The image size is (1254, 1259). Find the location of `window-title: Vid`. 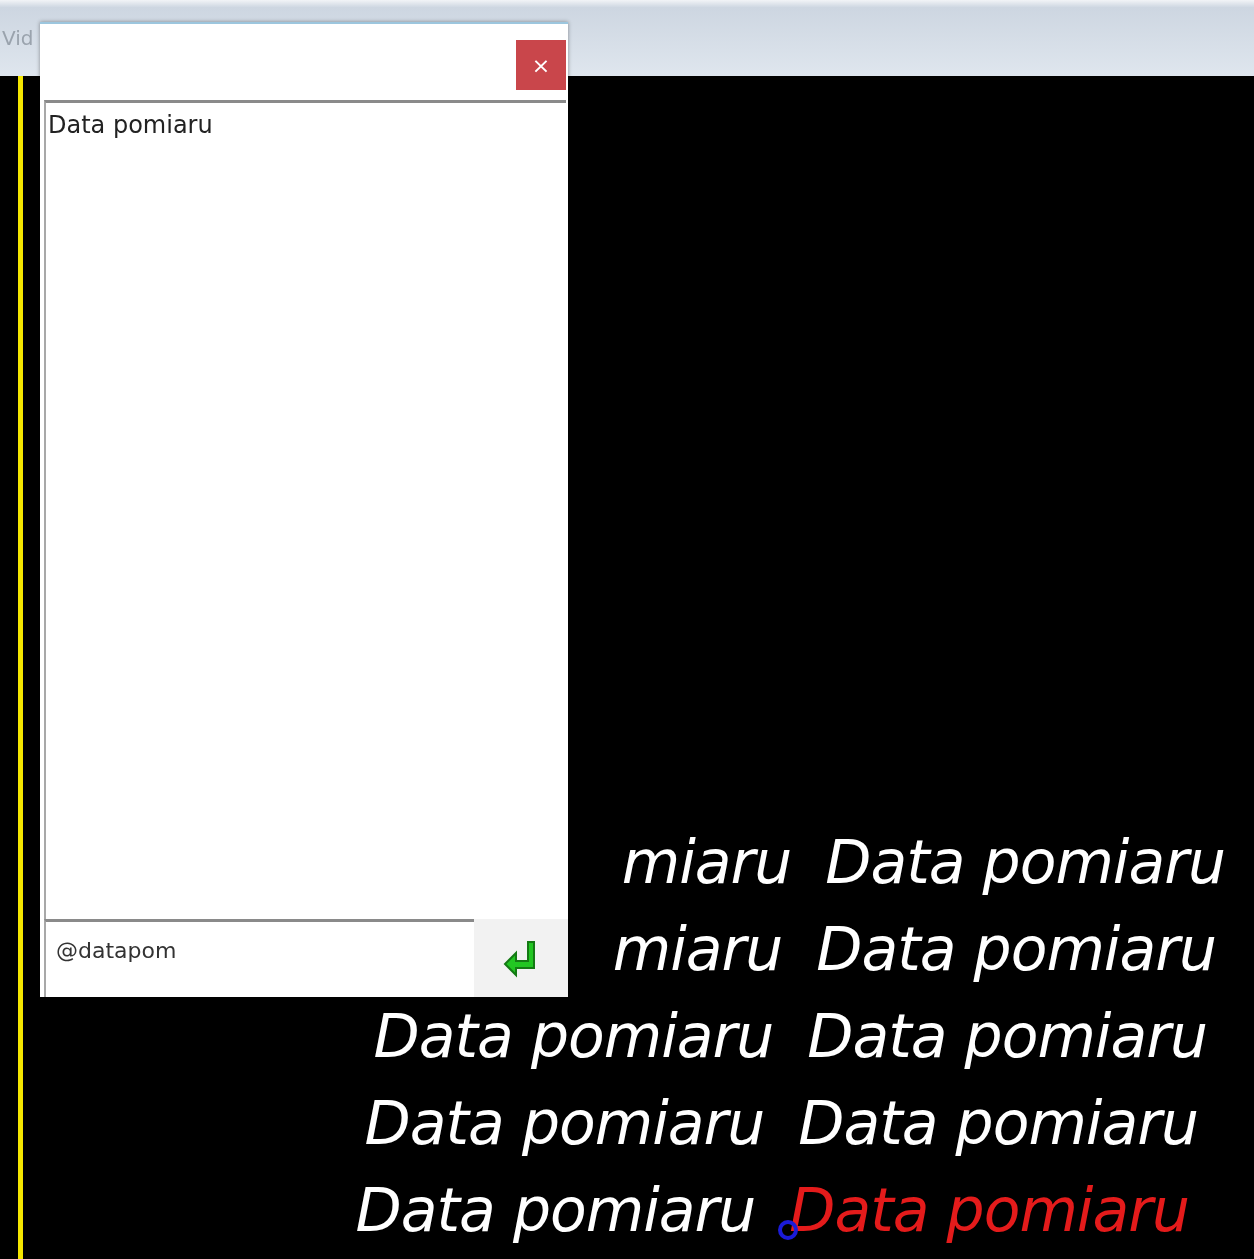

window-title: Vid is located at coordinates (18, 38).